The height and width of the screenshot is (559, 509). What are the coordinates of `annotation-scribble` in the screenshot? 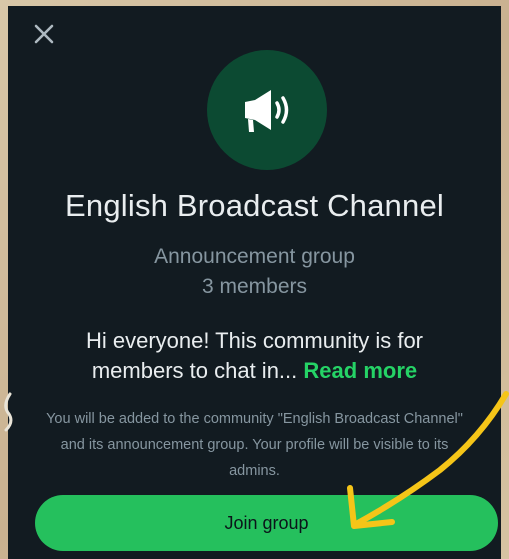 It's located at (8, 412).